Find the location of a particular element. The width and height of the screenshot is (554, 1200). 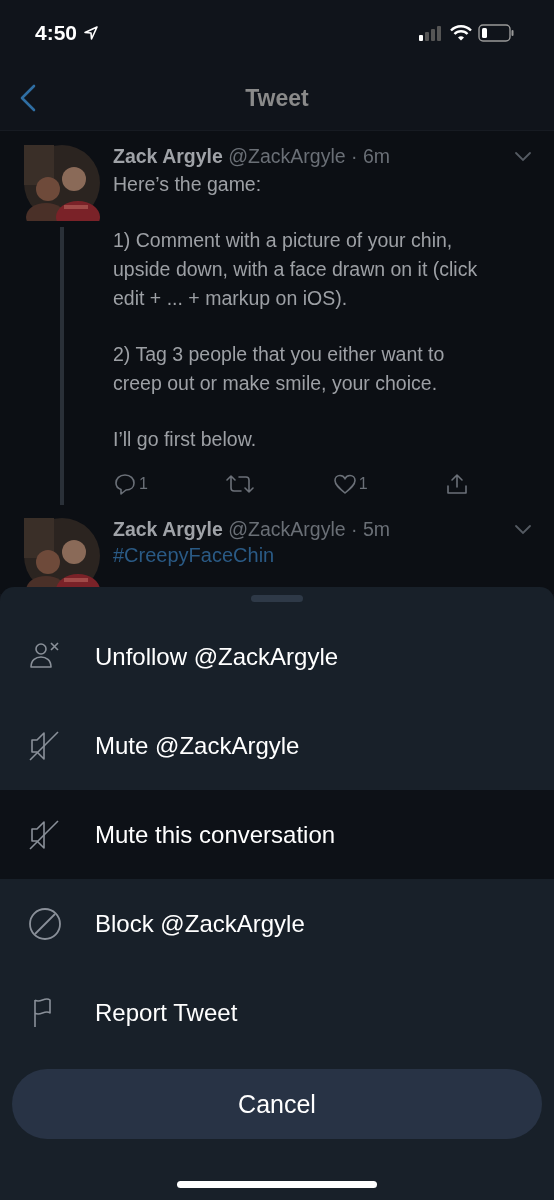

sheet-handle is located at coordinates (277, 598).